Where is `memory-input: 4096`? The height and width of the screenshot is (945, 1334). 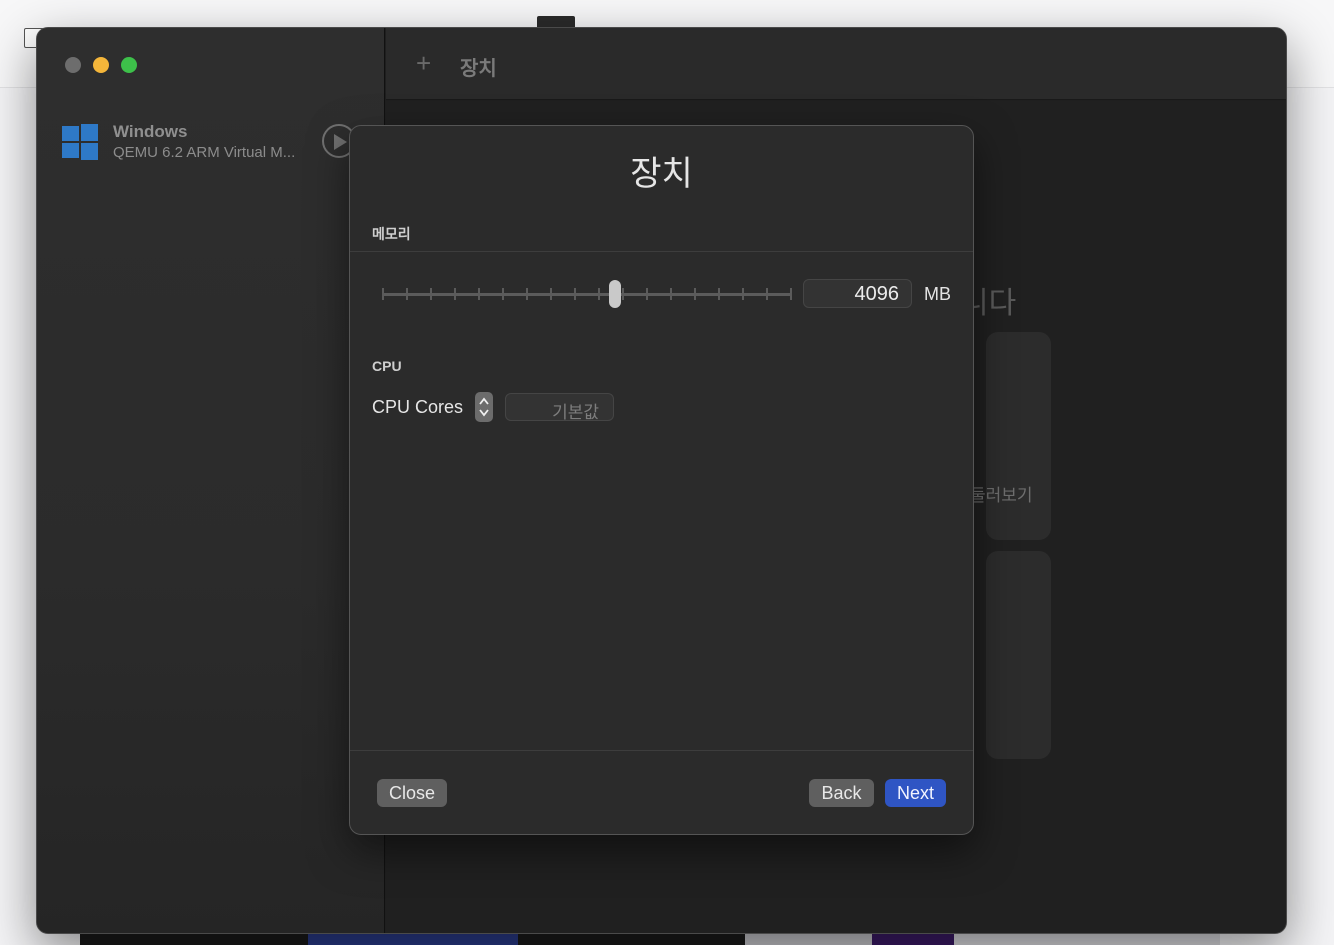
memory-input: 4096 is located at coordinates (857, 293).